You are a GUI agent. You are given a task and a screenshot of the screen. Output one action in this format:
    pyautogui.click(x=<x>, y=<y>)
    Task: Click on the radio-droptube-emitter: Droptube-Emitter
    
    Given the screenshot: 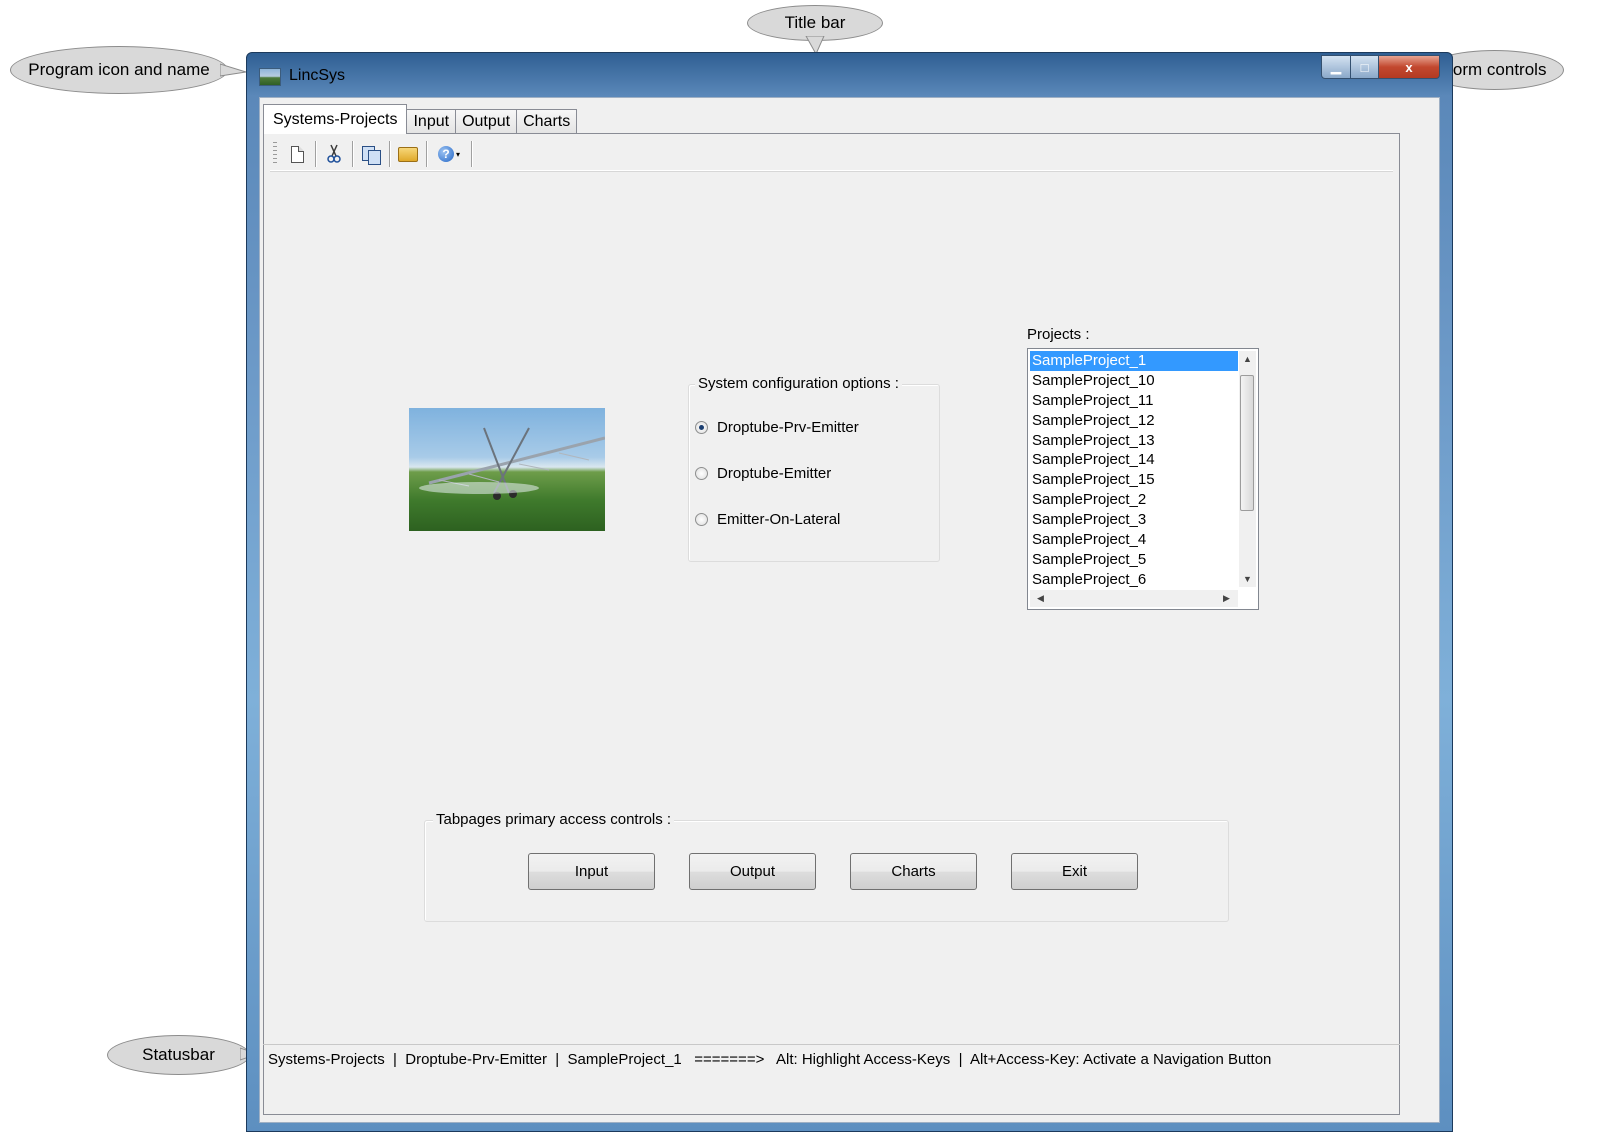 What is the action you would take?
    pyautogui.click(x=763, y=473)
    